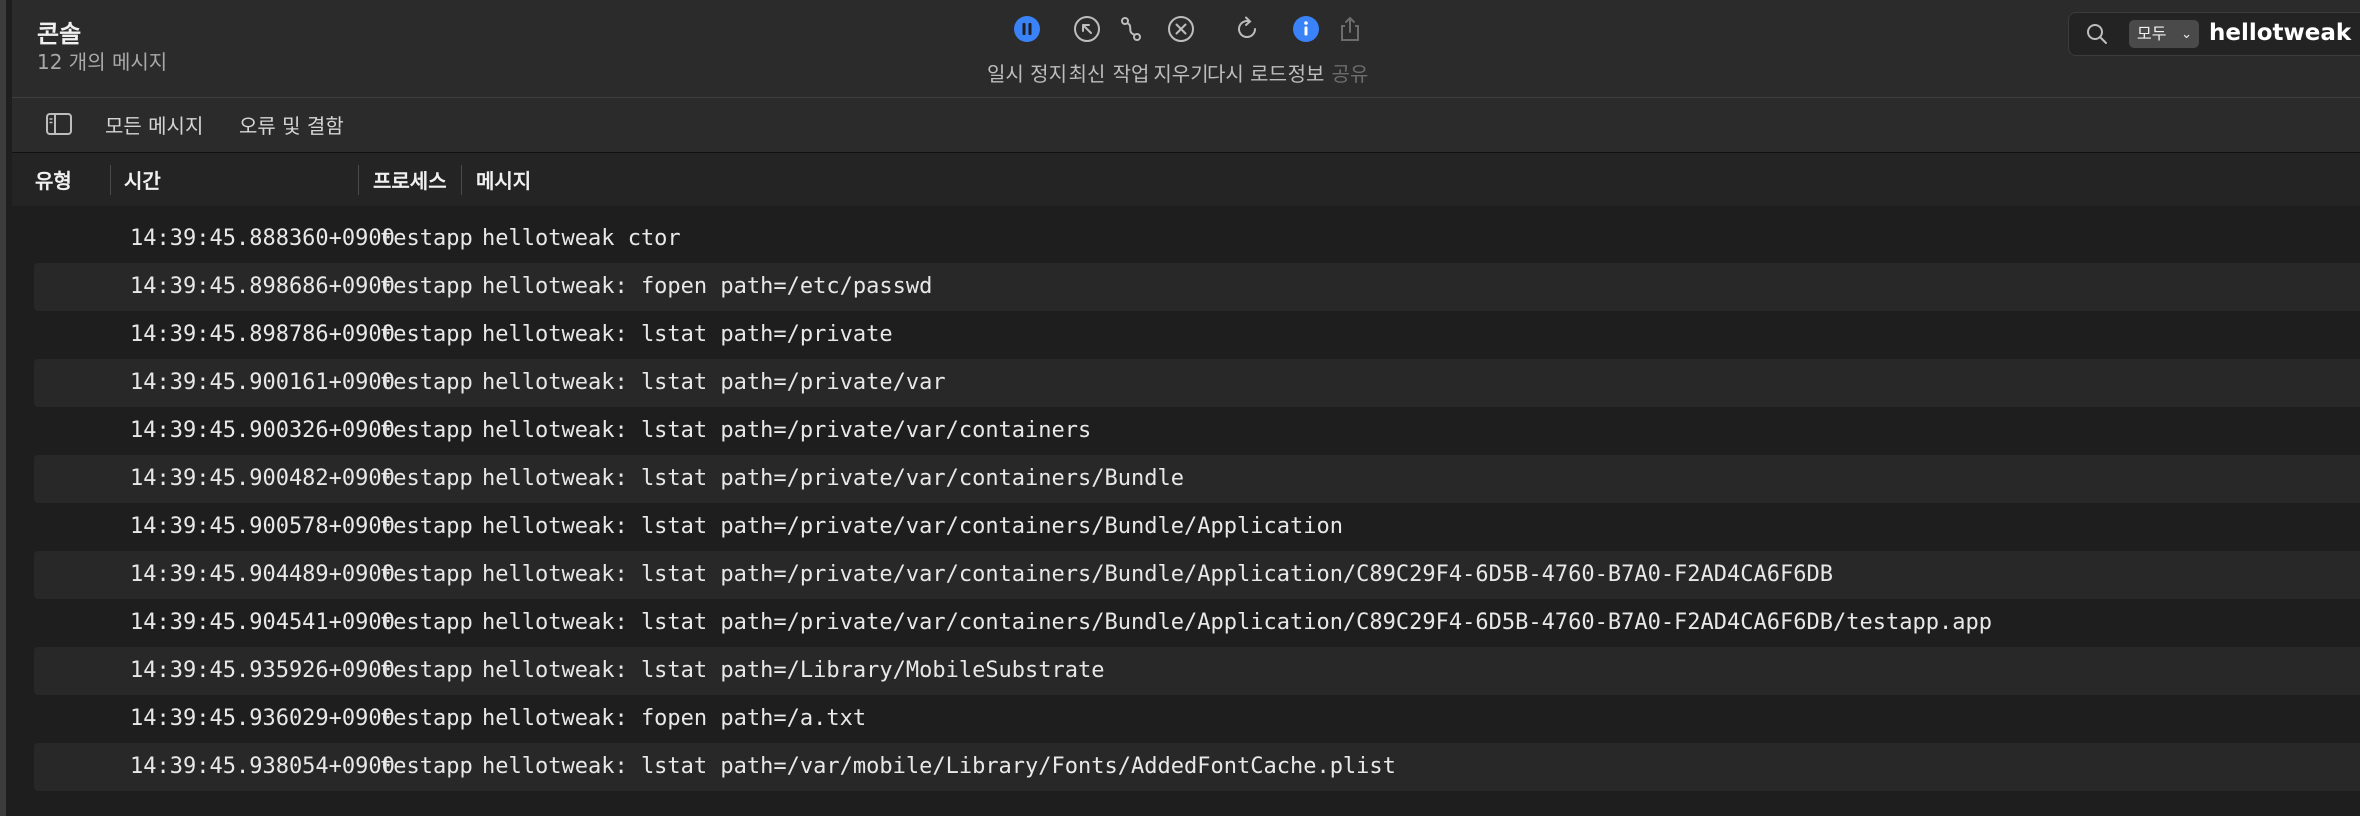  I want to click on log-time: 14:39:45.935926+0900, so click(262, 670).